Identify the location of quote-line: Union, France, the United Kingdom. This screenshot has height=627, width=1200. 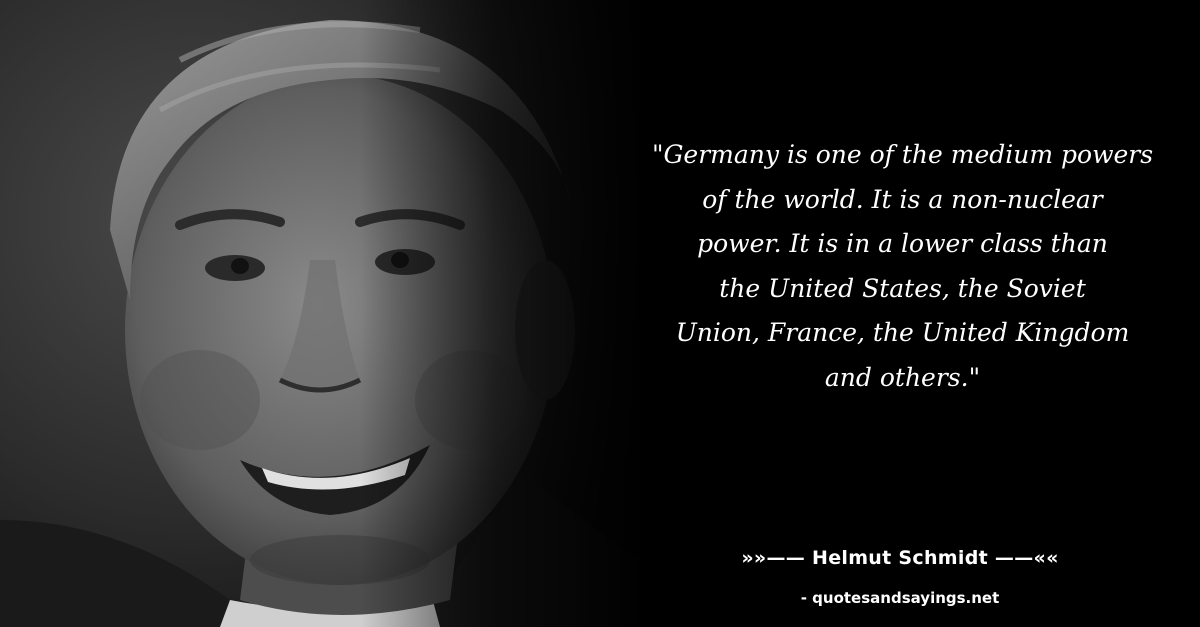
(902, 332).